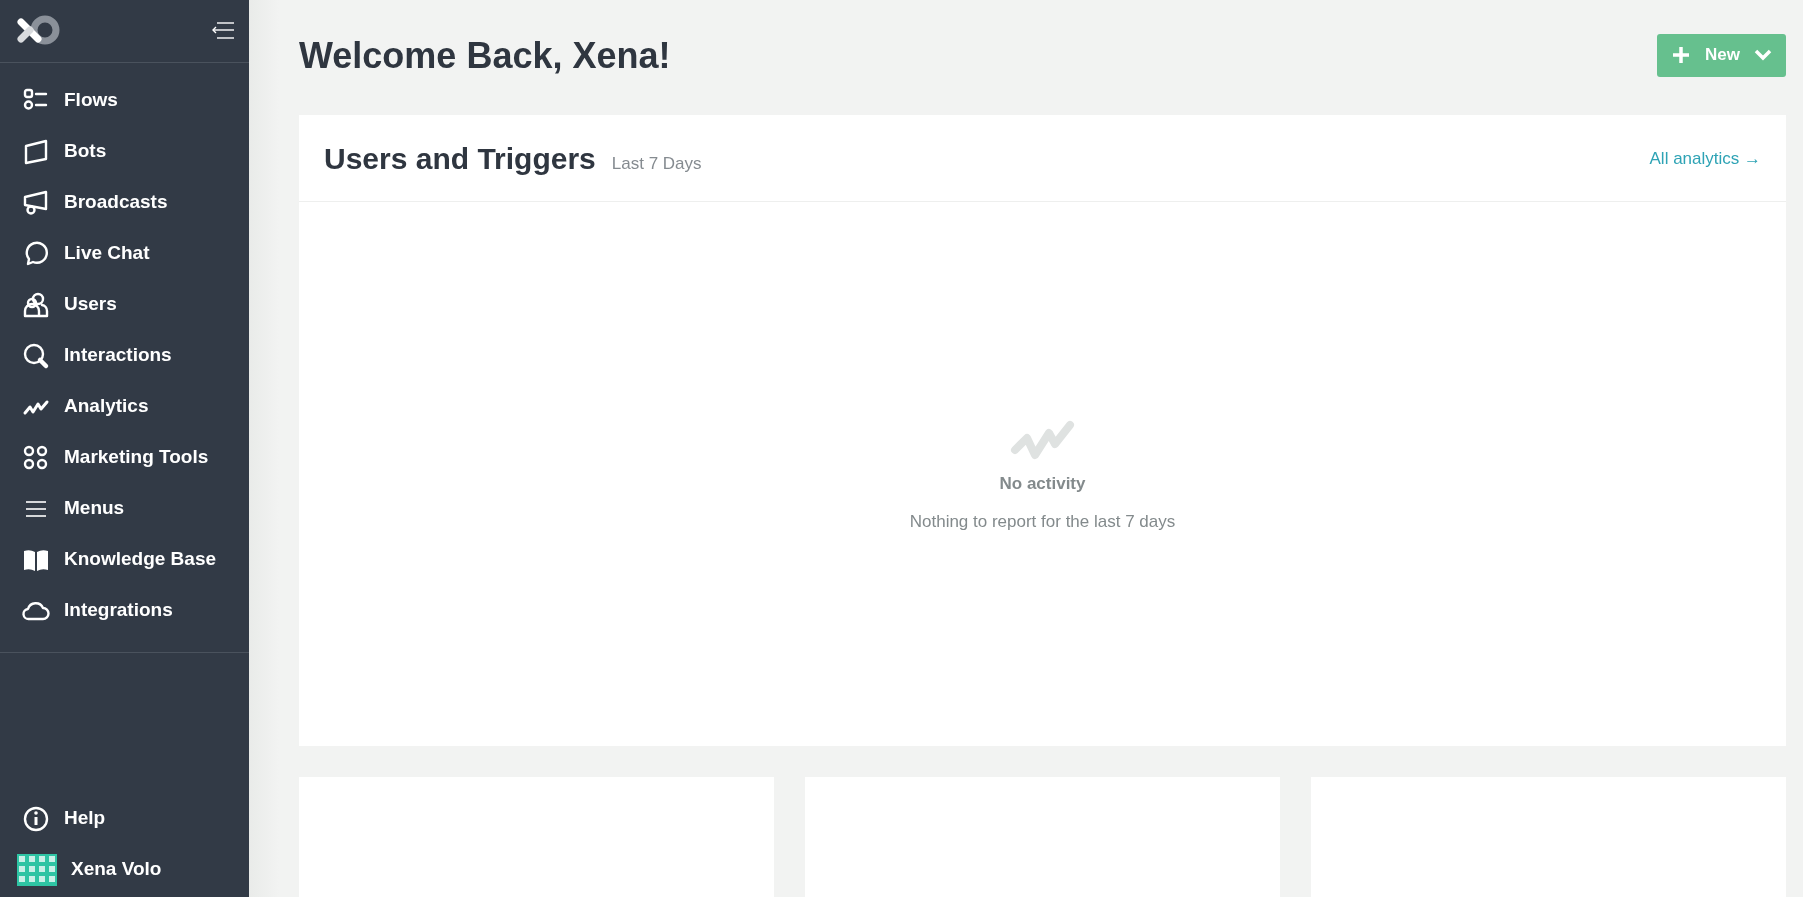  Describe the element at coordinates (124, 818) in the screenshot. I see `help-item: Help` at that location.